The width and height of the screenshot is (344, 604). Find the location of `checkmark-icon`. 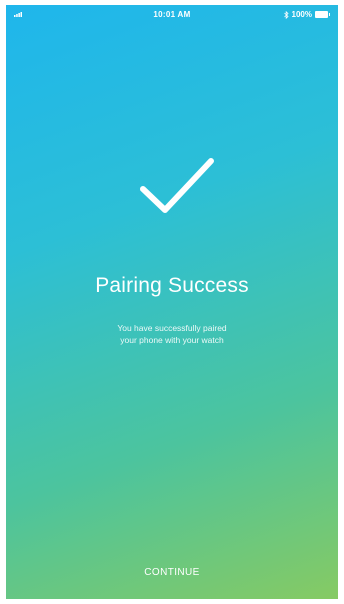

checkmark-icon is located at coordinates (177, 185).